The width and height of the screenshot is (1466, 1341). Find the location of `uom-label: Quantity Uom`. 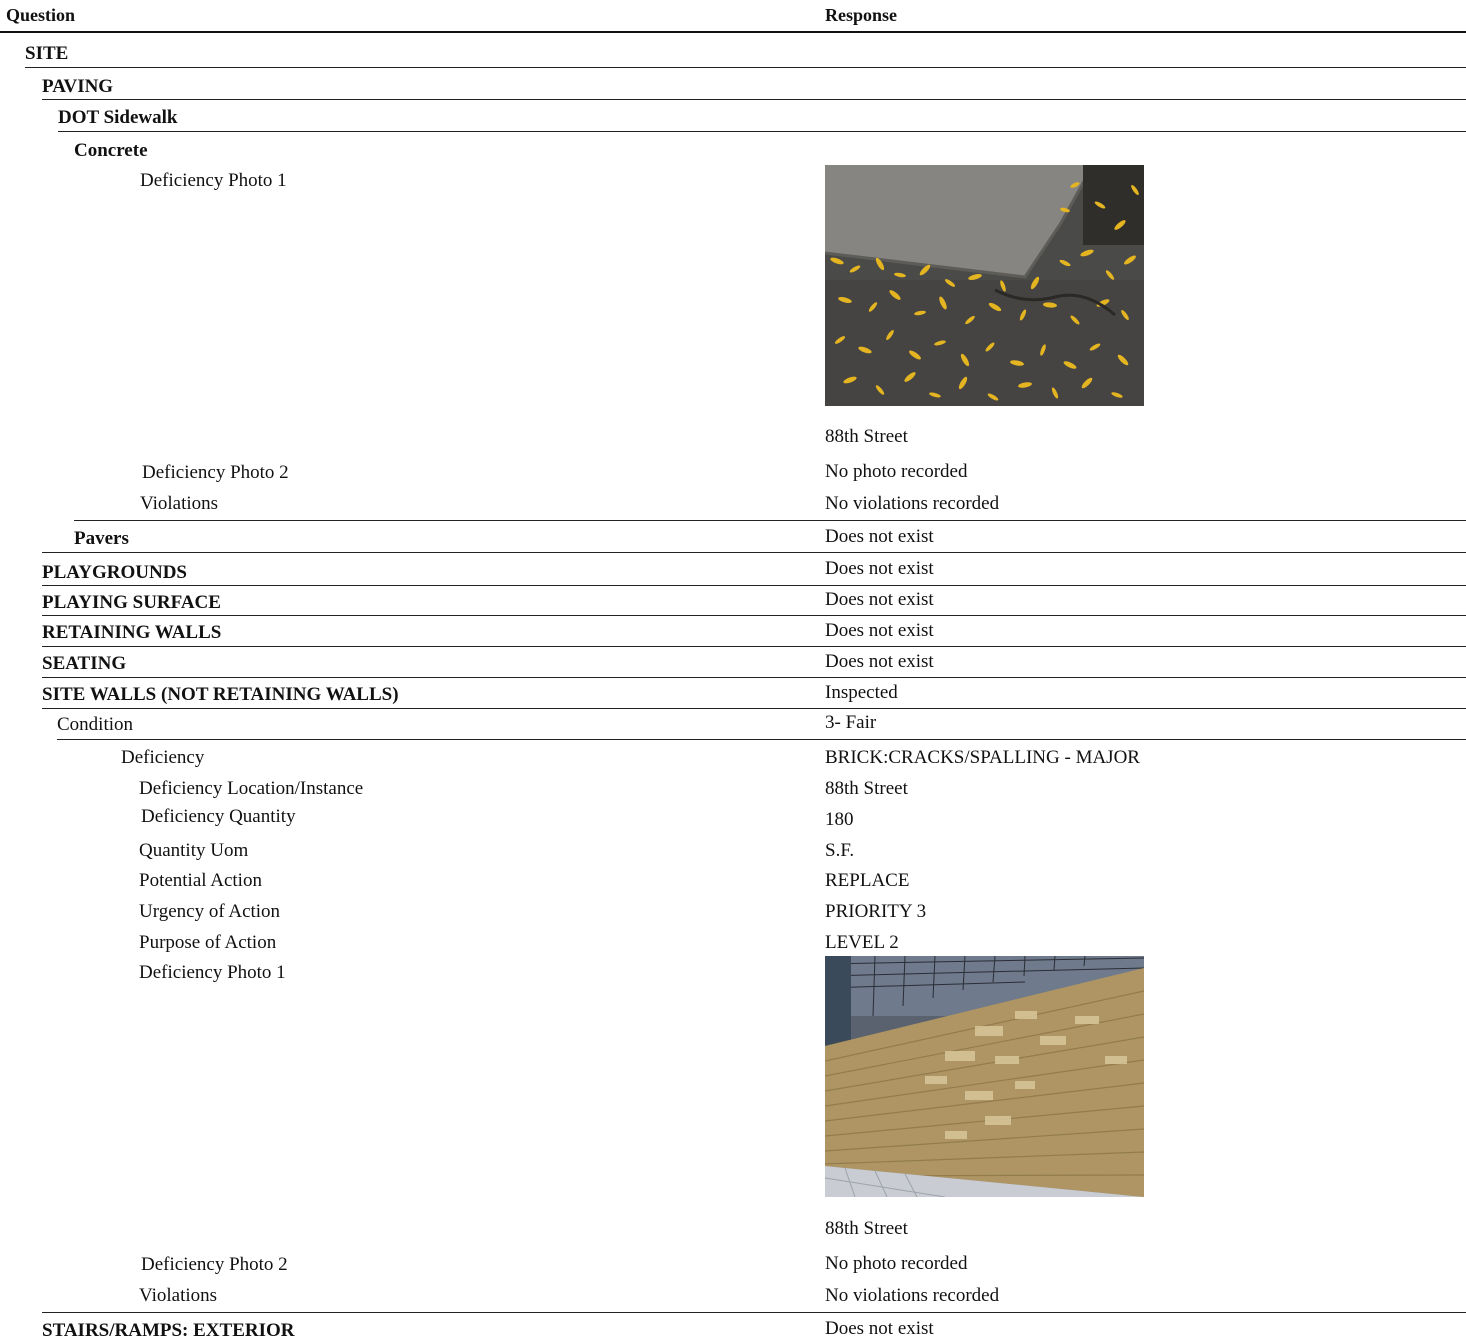

uom-label: Quantity Uom is located at coordinates (194, 850).